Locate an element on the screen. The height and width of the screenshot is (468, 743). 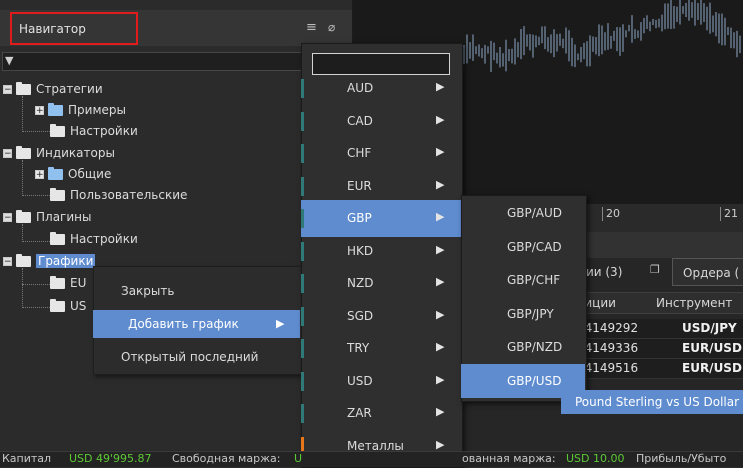
tree-item-custom: Пользовательские is located at coordinates (118, 195).